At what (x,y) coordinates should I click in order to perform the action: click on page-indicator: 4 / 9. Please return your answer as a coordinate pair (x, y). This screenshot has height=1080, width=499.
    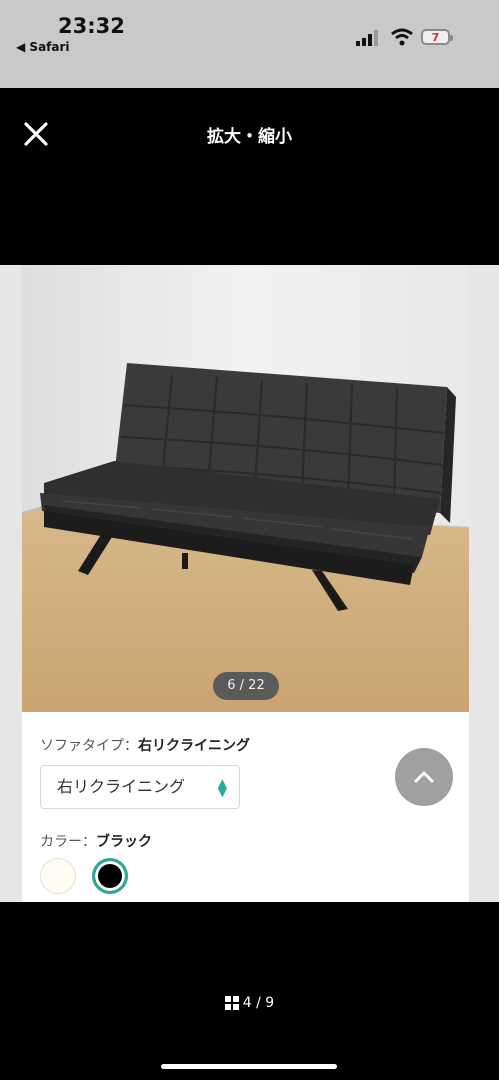
    Looking at the image, I should click on (249, 1003).